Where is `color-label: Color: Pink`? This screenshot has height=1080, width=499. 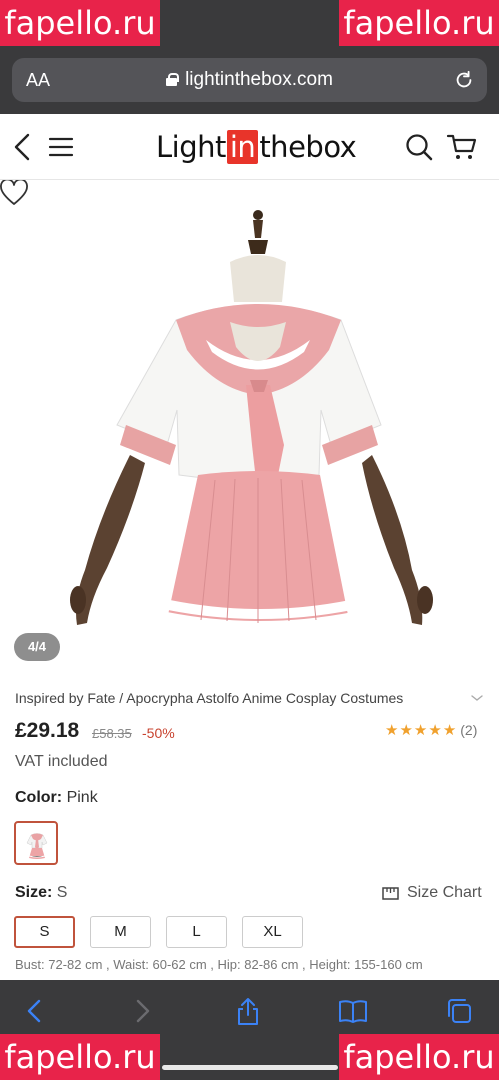 color-label: Color: Pink is located at coordinates (56, 798).